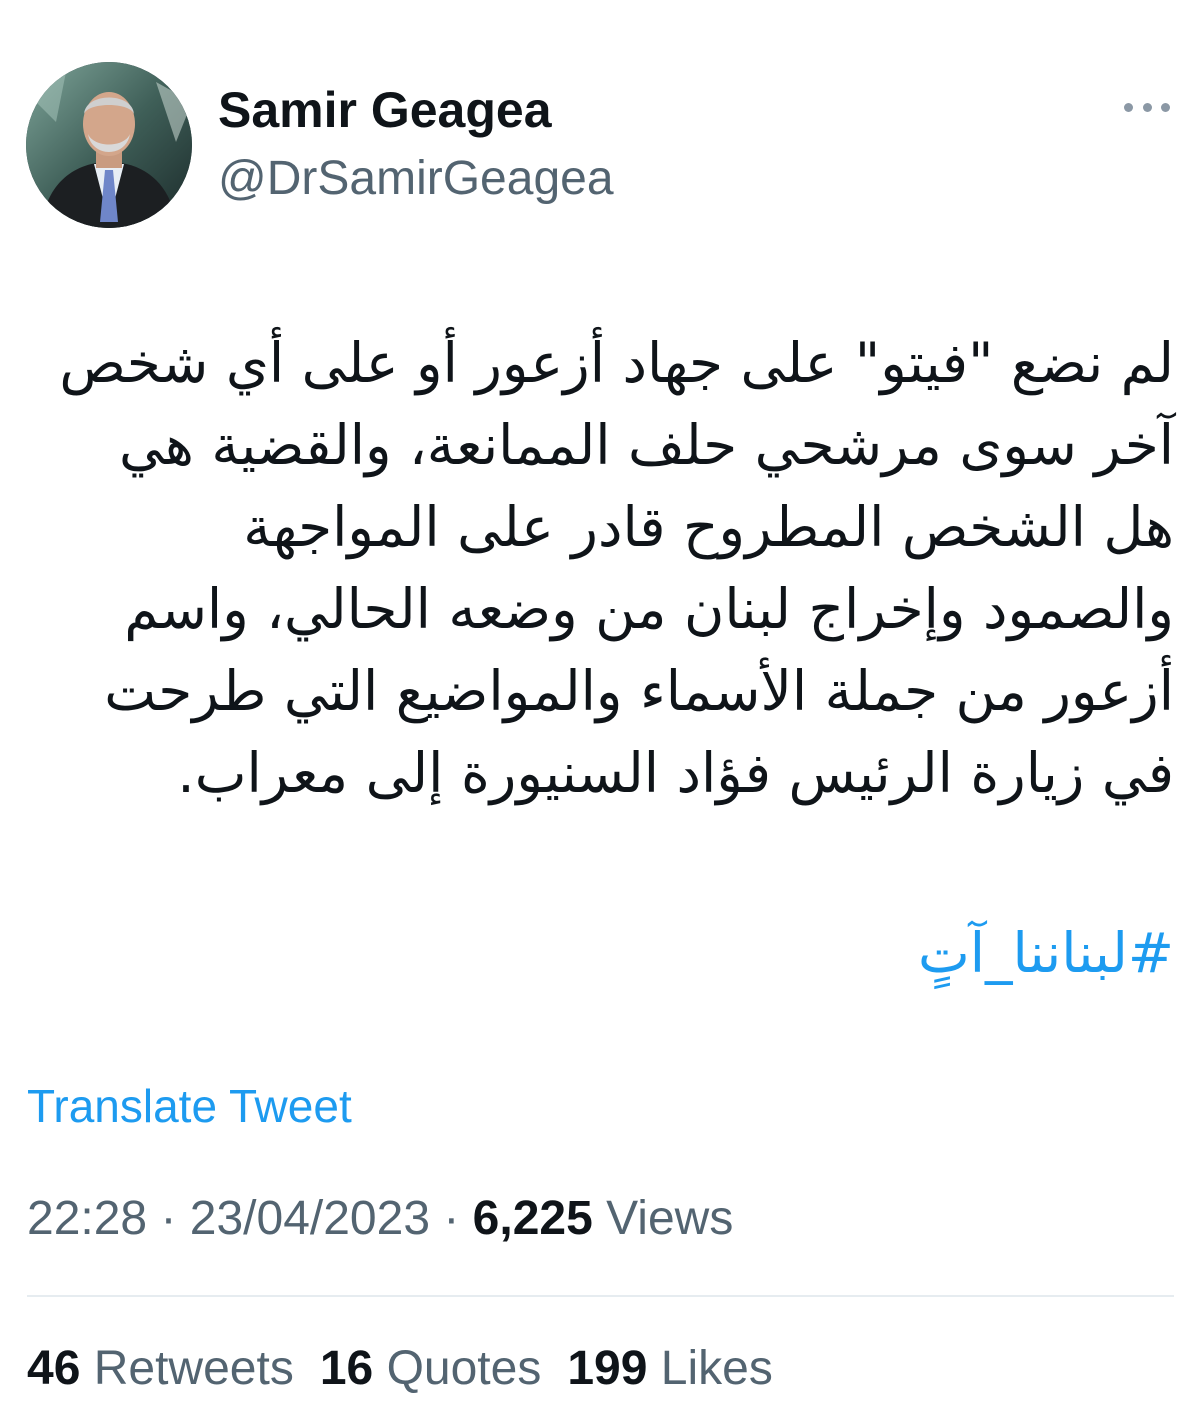 This screenshot has height=1419, width=1200. What do you see at coordinates (670, 1218) in the screenshot?
I see `views-label: Views` at bounding box center [670, 1218].